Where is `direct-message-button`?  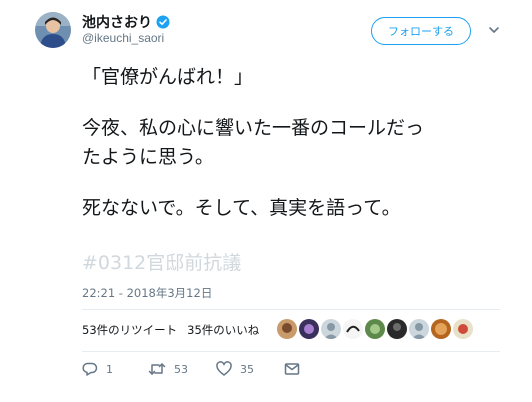 direct-message-button is located at coordinates (292, 369).